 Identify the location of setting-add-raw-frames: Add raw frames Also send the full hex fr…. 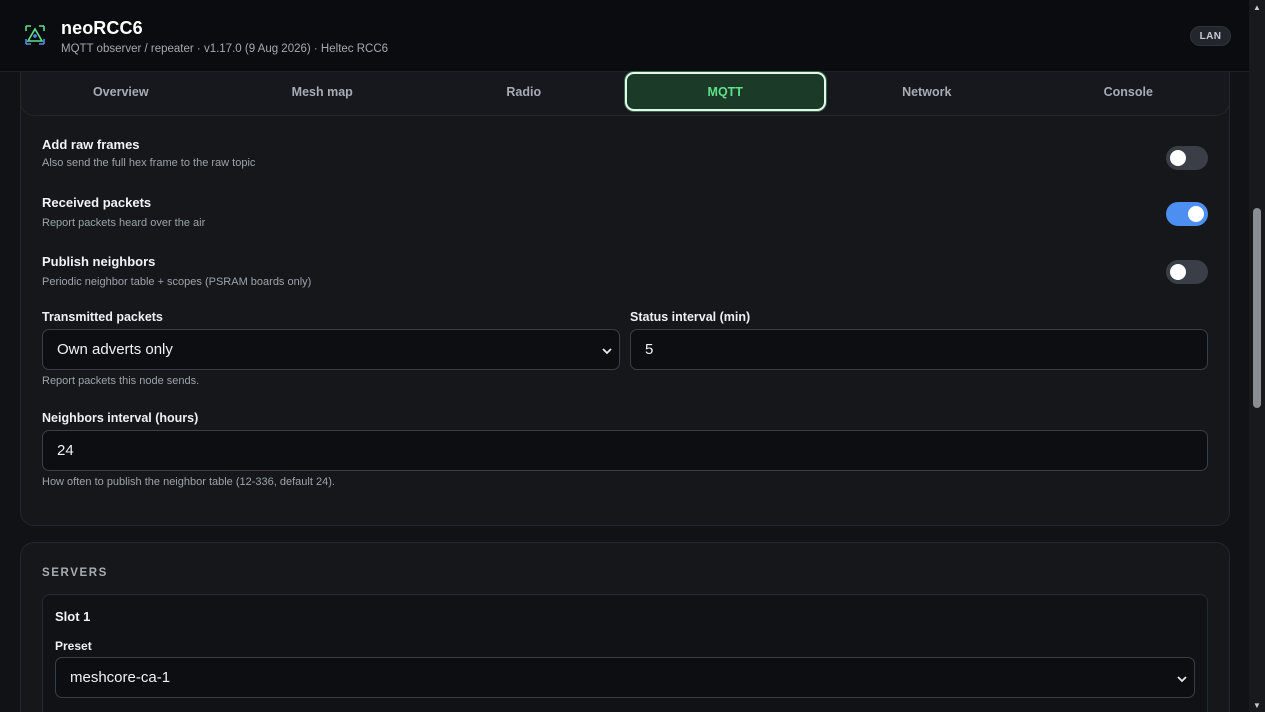
(625, 159).